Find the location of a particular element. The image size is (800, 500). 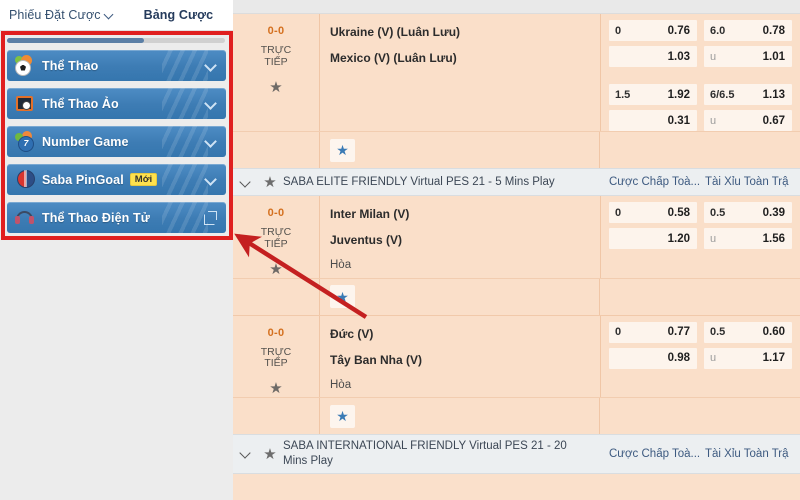

sidebar-item-label: Saba PinGoal is located at coordinates (83, 179).